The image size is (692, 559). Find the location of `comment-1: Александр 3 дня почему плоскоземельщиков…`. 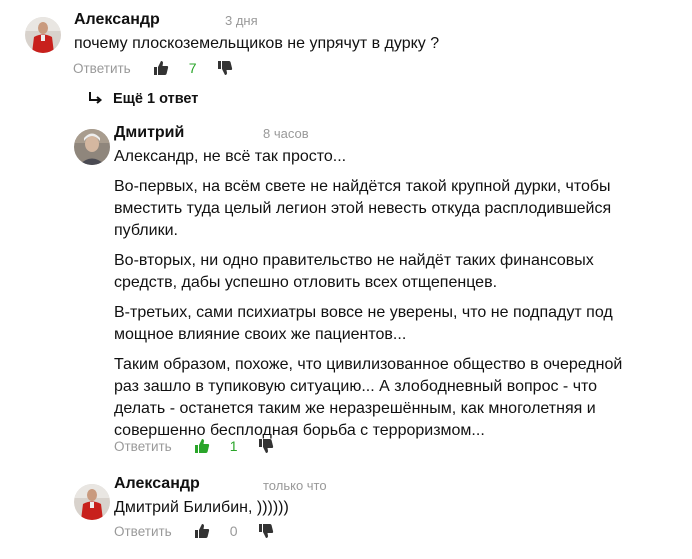

comment-1: Александр 3 дня почему плоскоземельщиков… is located at coordinates (346, 40).